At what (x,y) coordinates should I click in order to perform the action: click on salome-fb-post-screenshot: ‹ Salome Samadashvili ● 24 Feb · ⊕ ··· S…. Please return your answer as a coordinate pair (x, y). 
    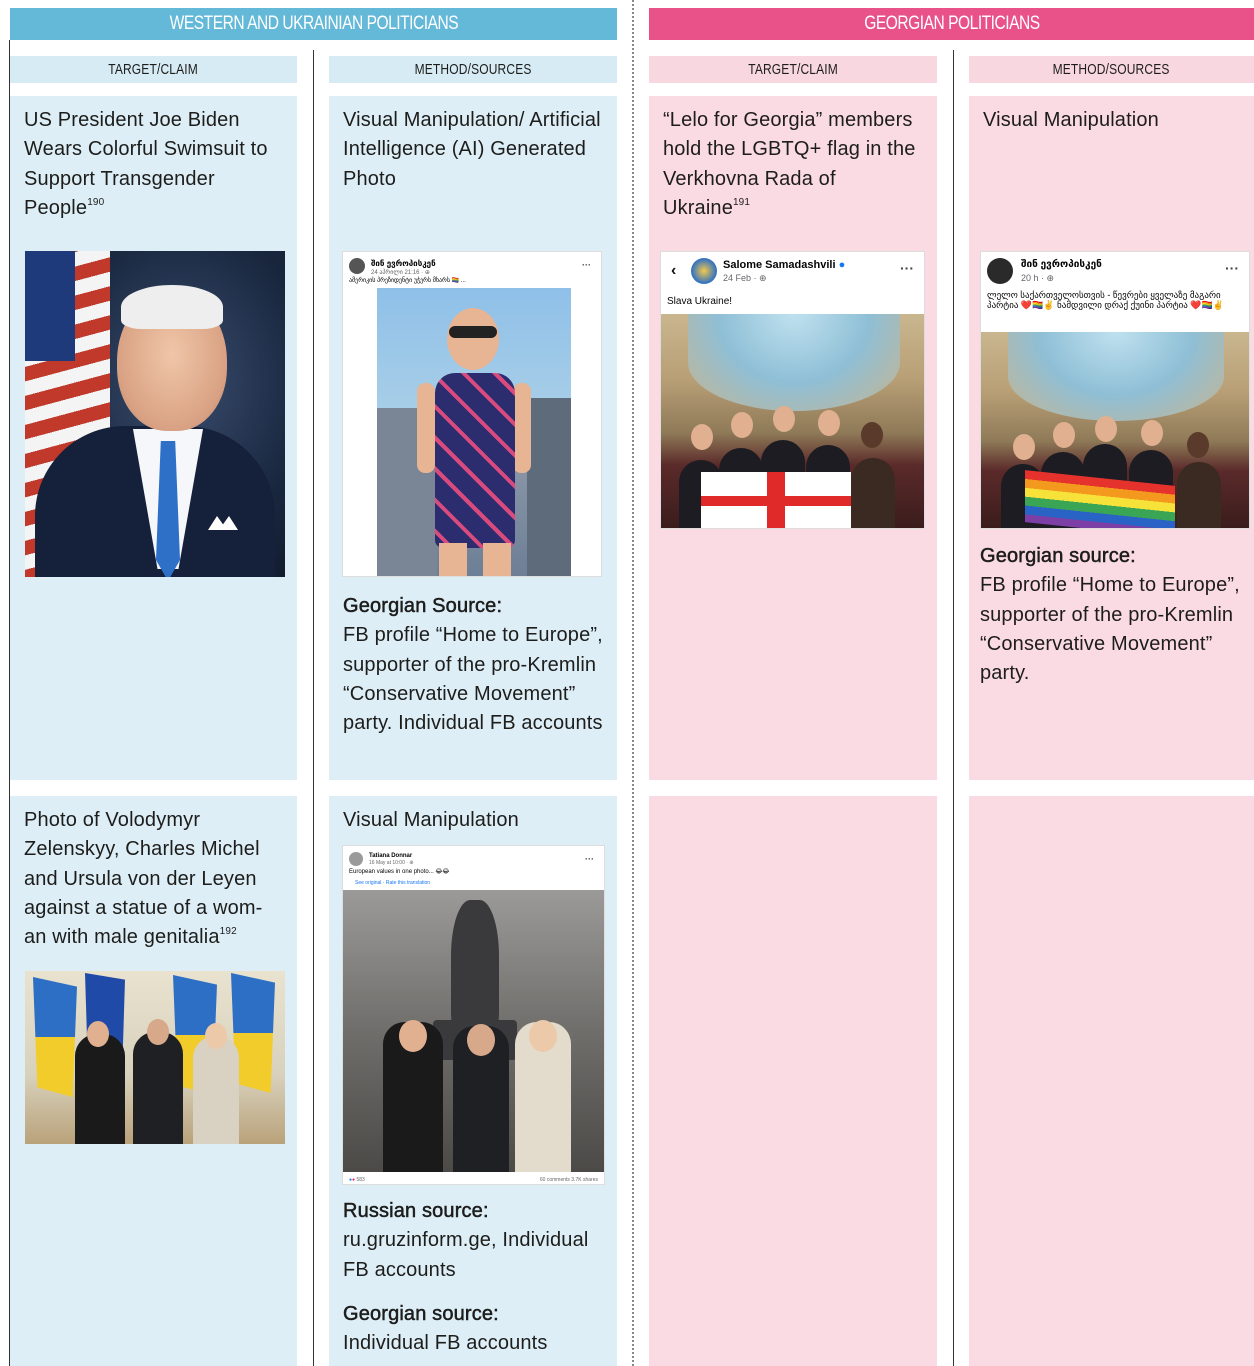
    Looking at the image, I should click on (792, 390).